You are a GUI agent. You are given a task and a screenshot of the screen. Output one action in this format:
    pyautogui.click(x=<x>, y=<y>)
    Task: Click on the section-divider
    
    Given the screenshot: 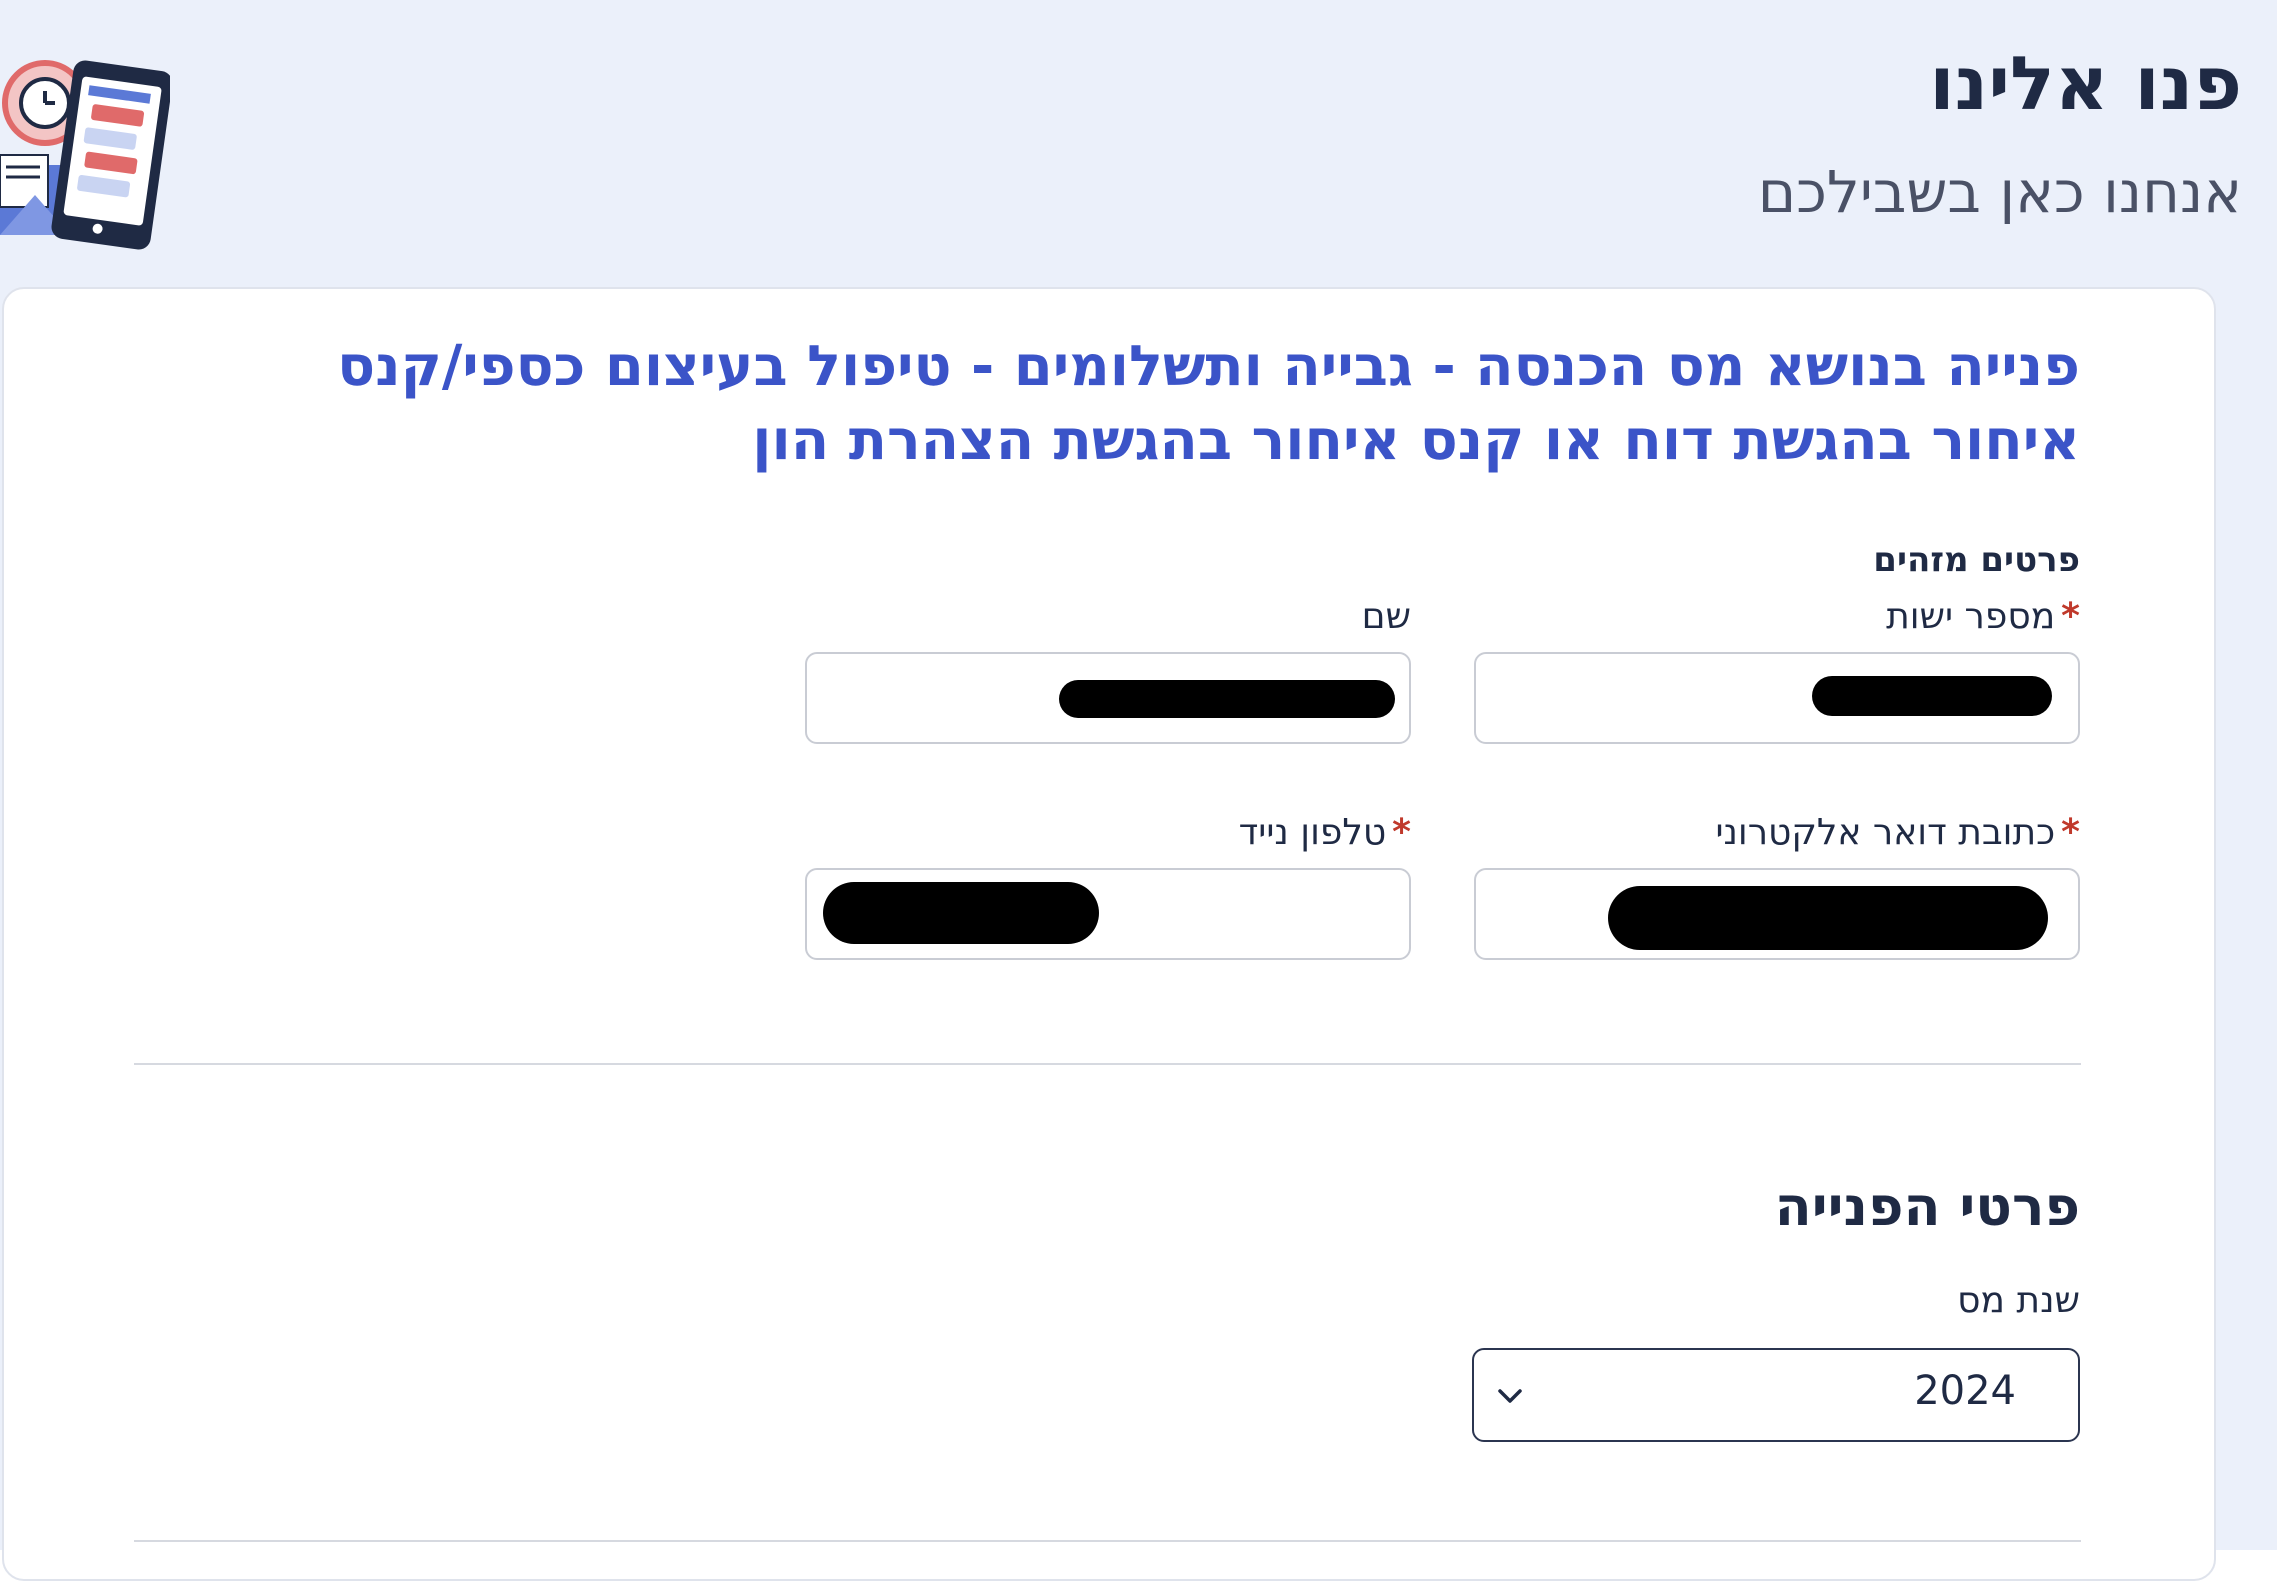 What is the action you would take?
    pyautogui.click(x=1107, y=1064)
    